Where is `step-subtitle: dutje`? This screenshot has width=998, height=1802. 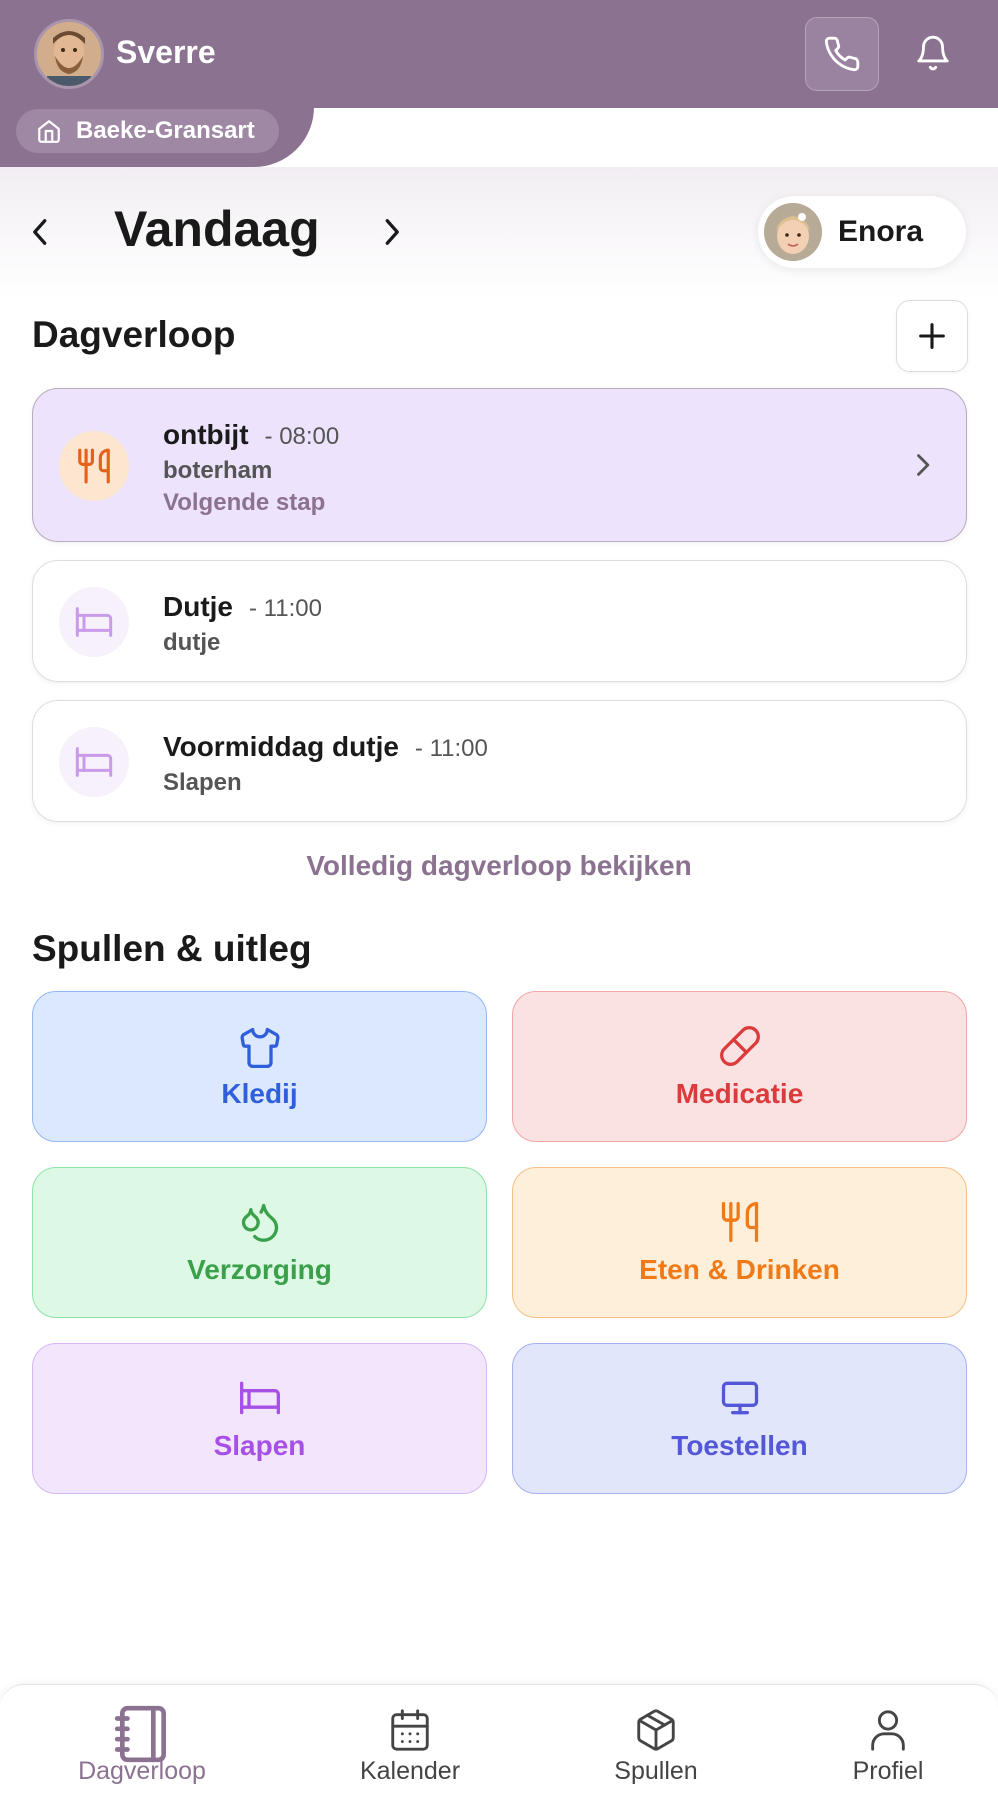
step-subtitle: dutje is located at coordinates (192, 642).